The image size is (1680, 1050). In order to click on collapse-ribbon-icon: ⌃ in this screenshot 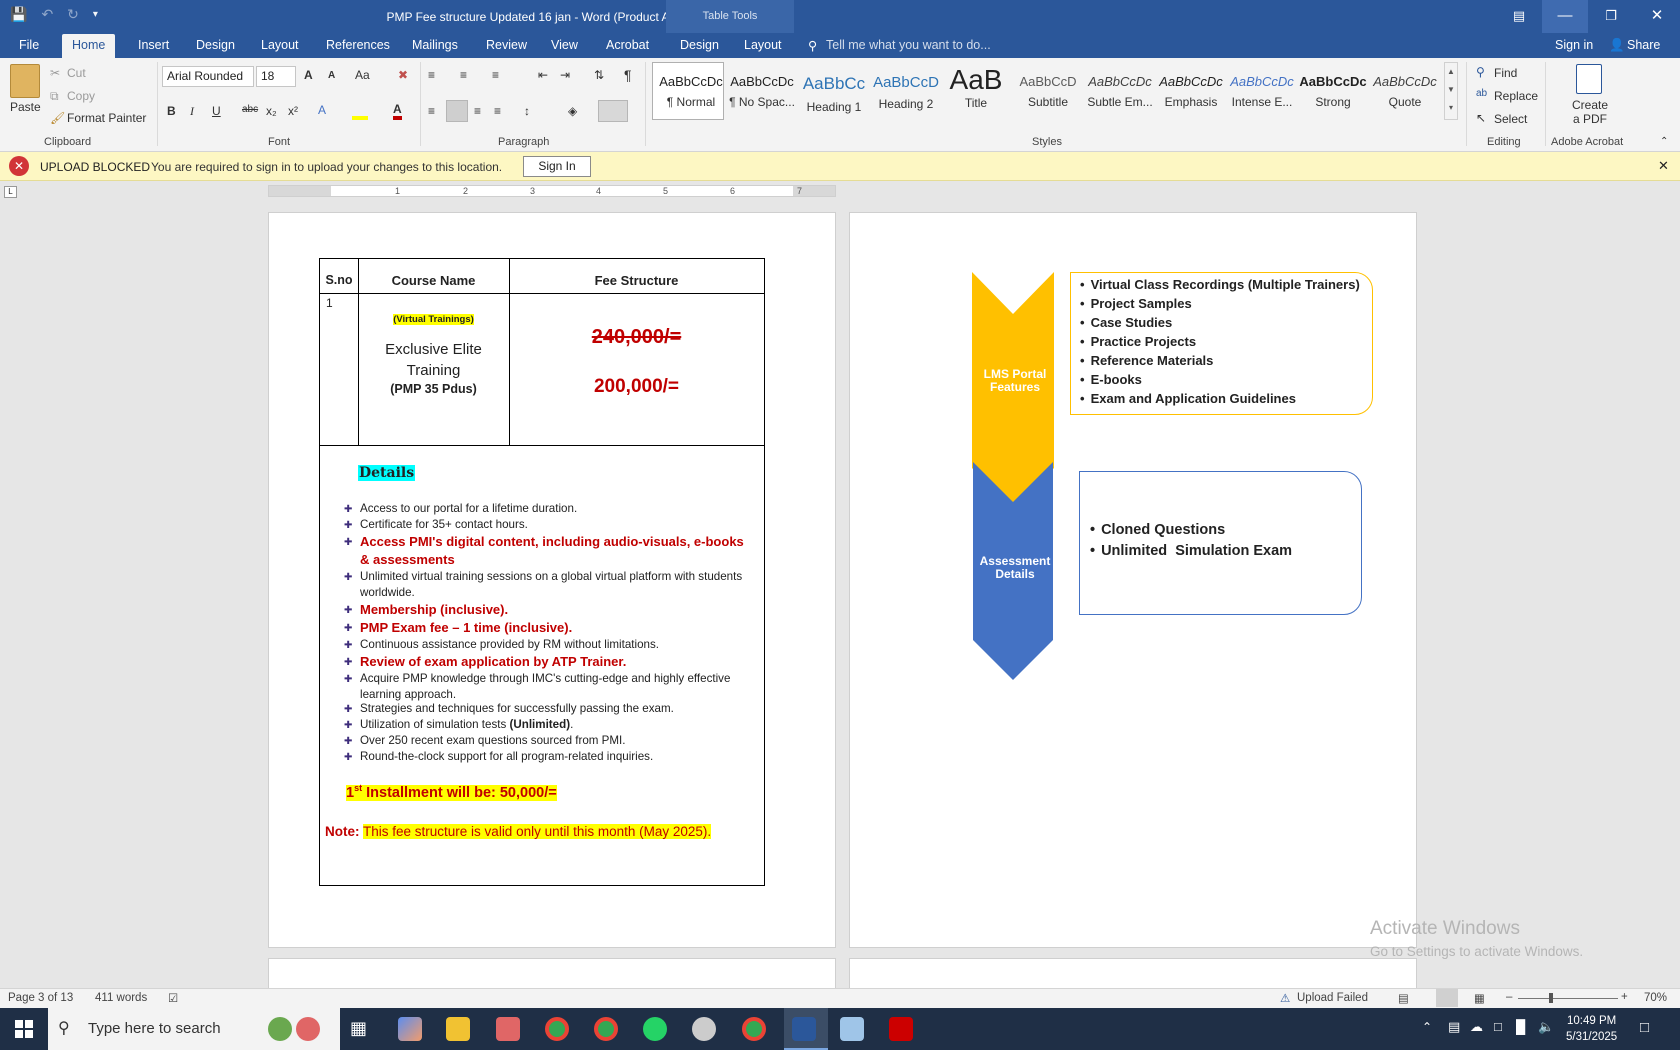, I will do `click(1664, 141)`.